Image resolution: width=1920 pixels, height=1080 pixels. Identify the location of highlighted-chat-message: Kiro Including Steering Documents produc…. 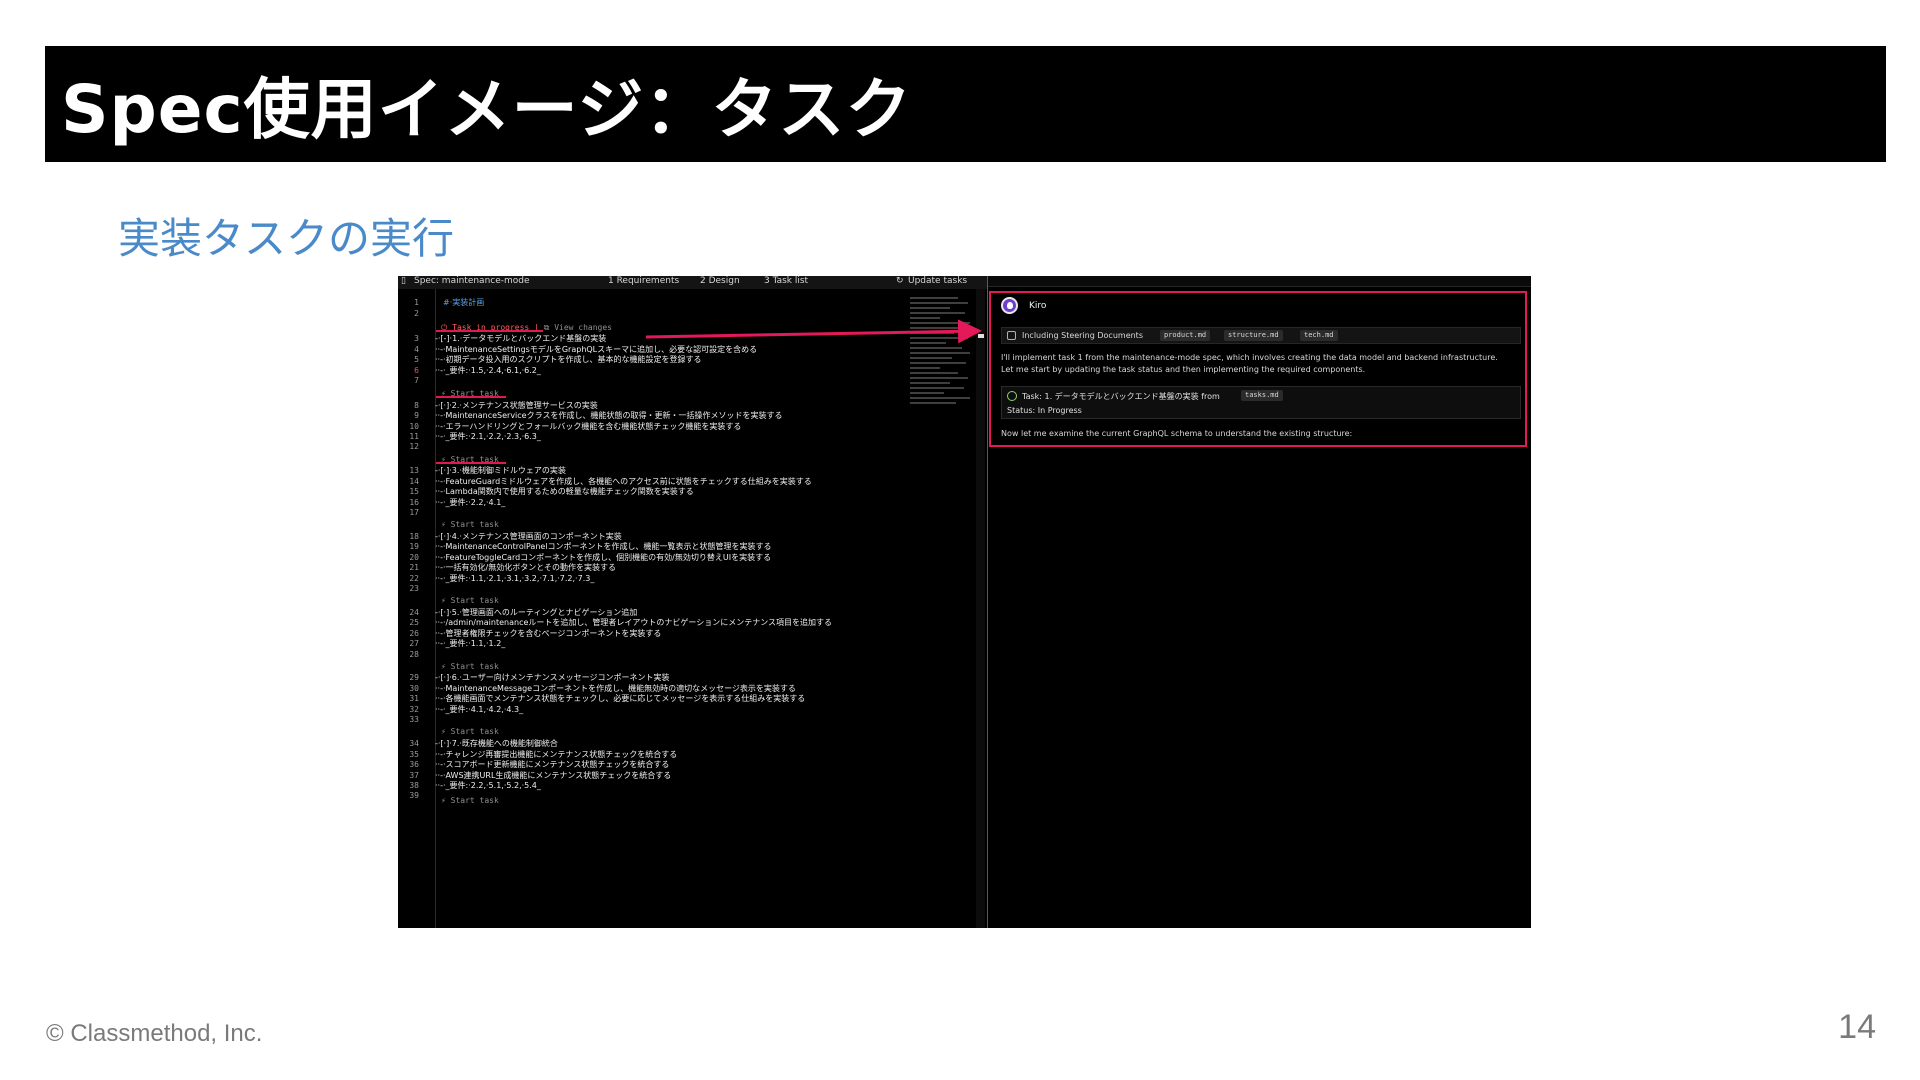
(1258, 369).